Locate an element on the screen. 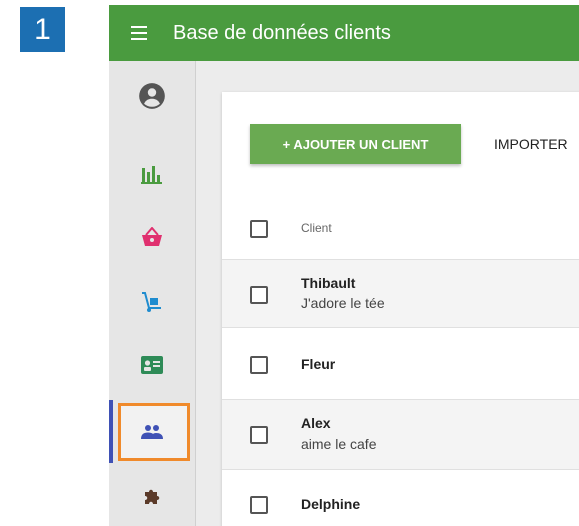 This screenshot has height=526, width=579. client-note: aime le cafe is located at coordinates (339, 444).